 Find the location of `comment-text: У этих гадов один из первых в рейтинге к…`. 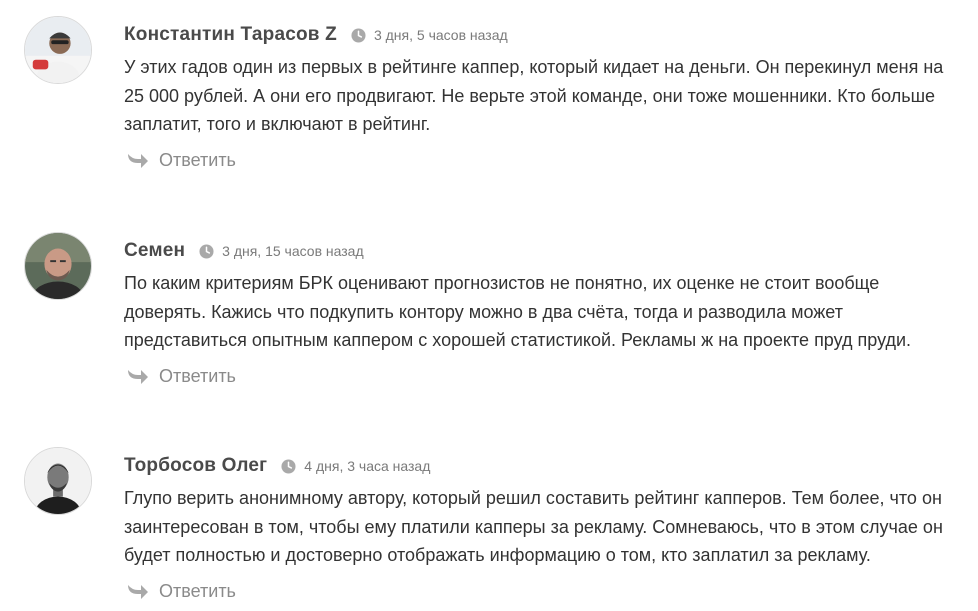

comment-text: У этих гадов один из первых в рейтинге к… is located at coordinates (534, 95).